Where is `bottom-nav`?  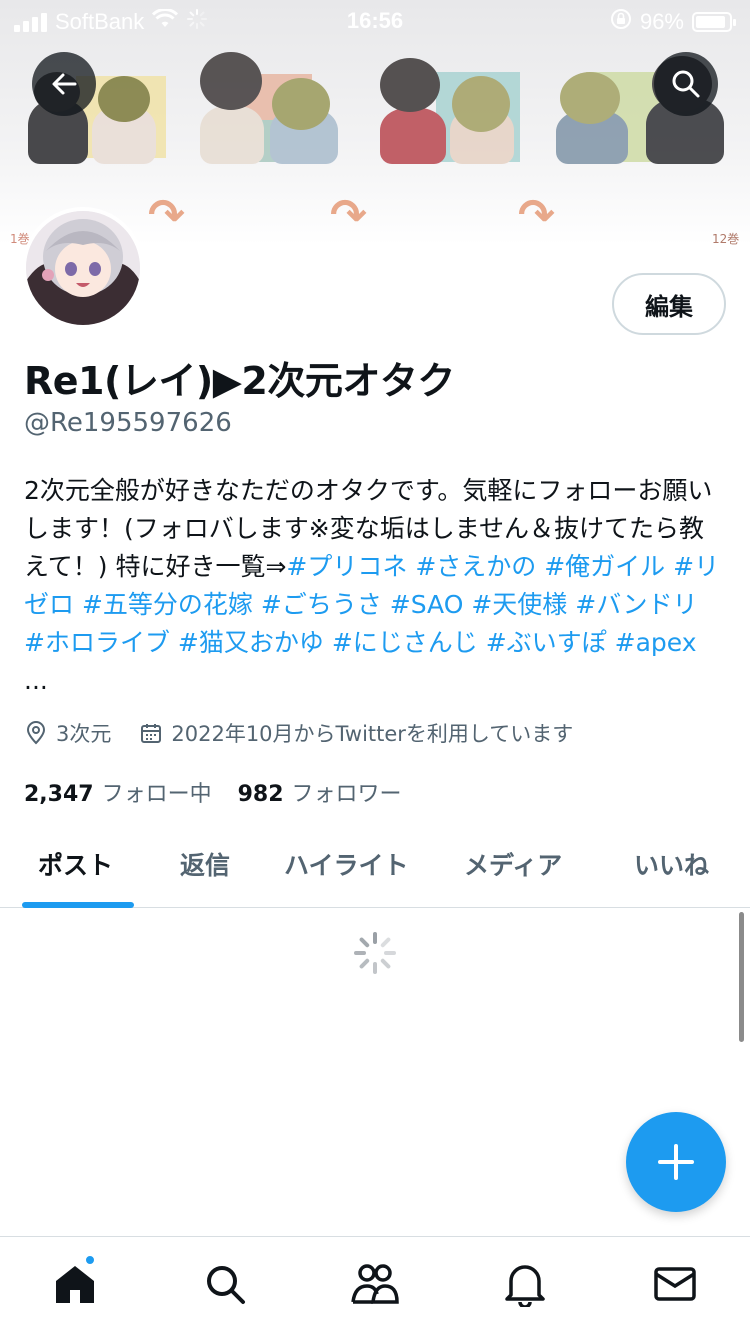
bottom-nav is located at coordinates (375, 1285).